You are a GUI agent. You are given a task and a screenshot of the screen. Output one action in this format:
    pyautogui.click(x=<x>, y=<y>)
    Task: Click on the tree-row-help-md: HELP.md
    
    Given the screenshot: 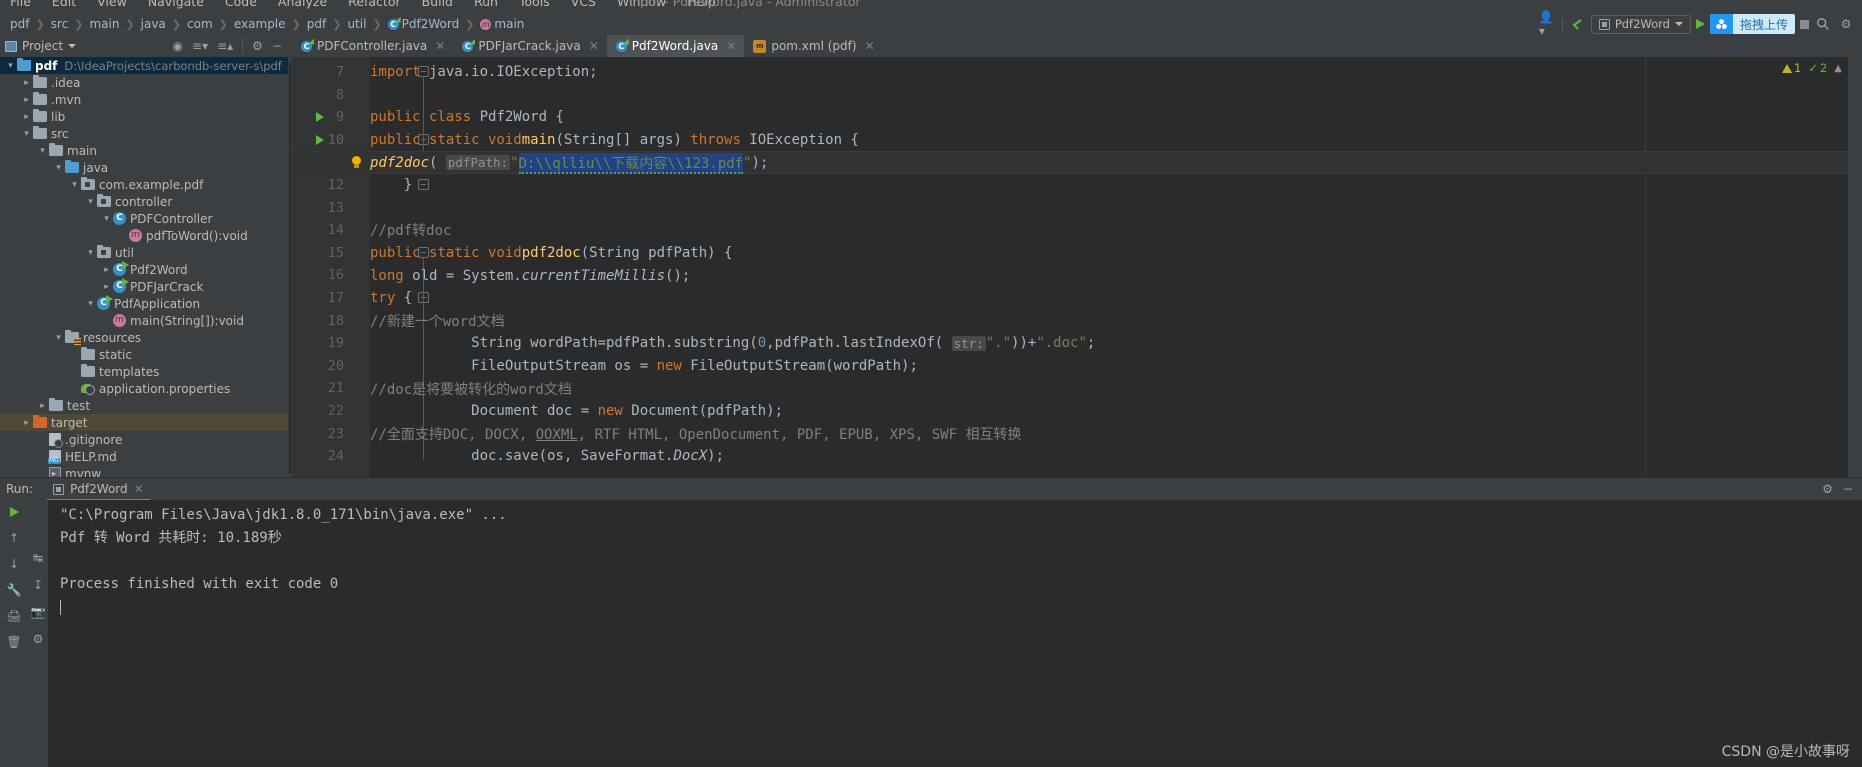 What is the action you would take?
    pyautogui.click(x=145, y=456)
    